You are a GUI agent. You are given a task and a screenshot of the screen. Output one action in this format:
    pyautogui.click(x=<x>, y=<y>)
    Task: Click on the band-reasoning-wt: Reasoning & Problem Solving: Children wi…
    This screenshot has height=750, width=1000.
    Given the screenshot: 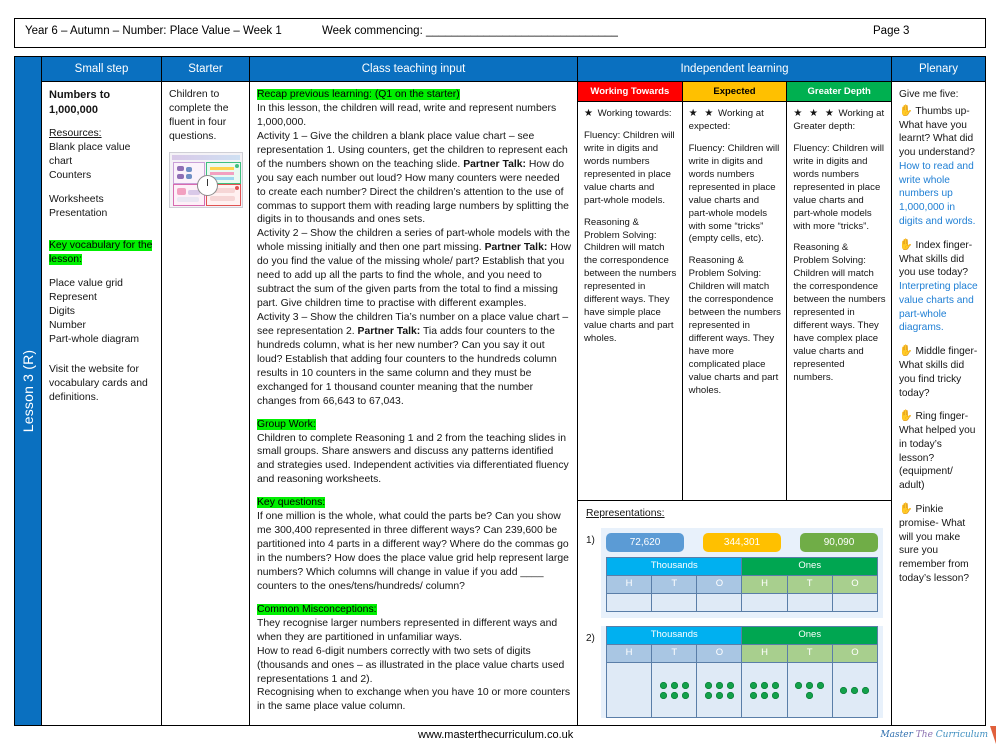 What is the action you would take?
    pyautogui.click(x=630, y=280)
    